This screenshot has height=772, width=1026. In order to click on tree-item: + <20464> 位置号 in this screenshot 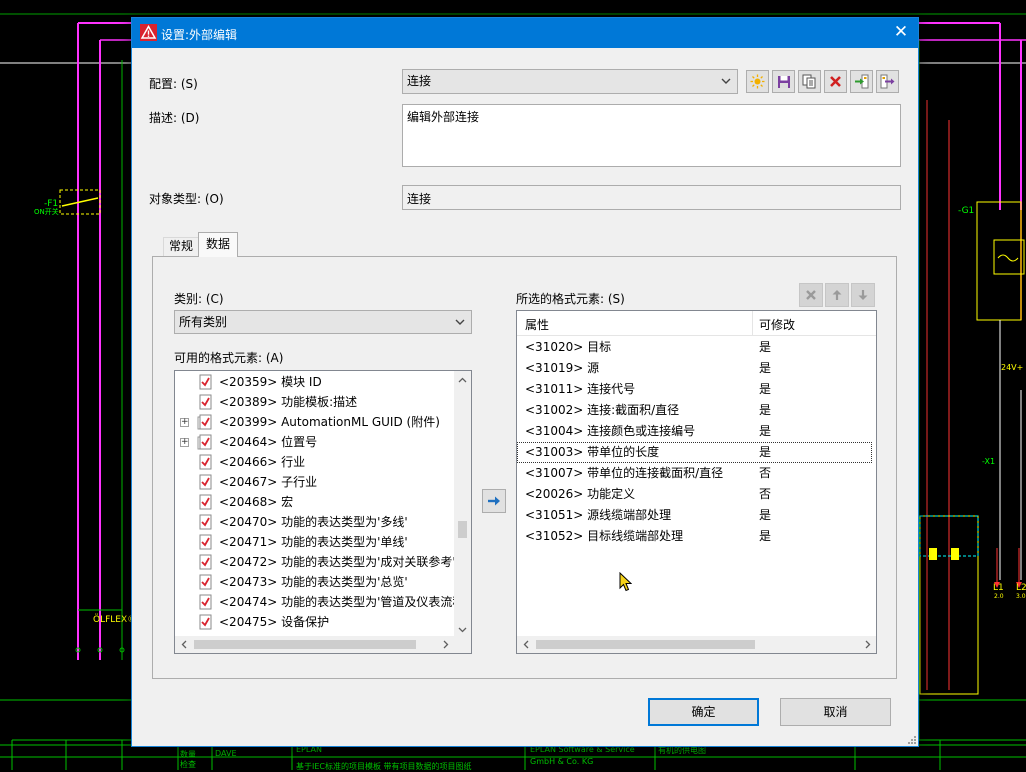, I will do `click(314, 442)`.